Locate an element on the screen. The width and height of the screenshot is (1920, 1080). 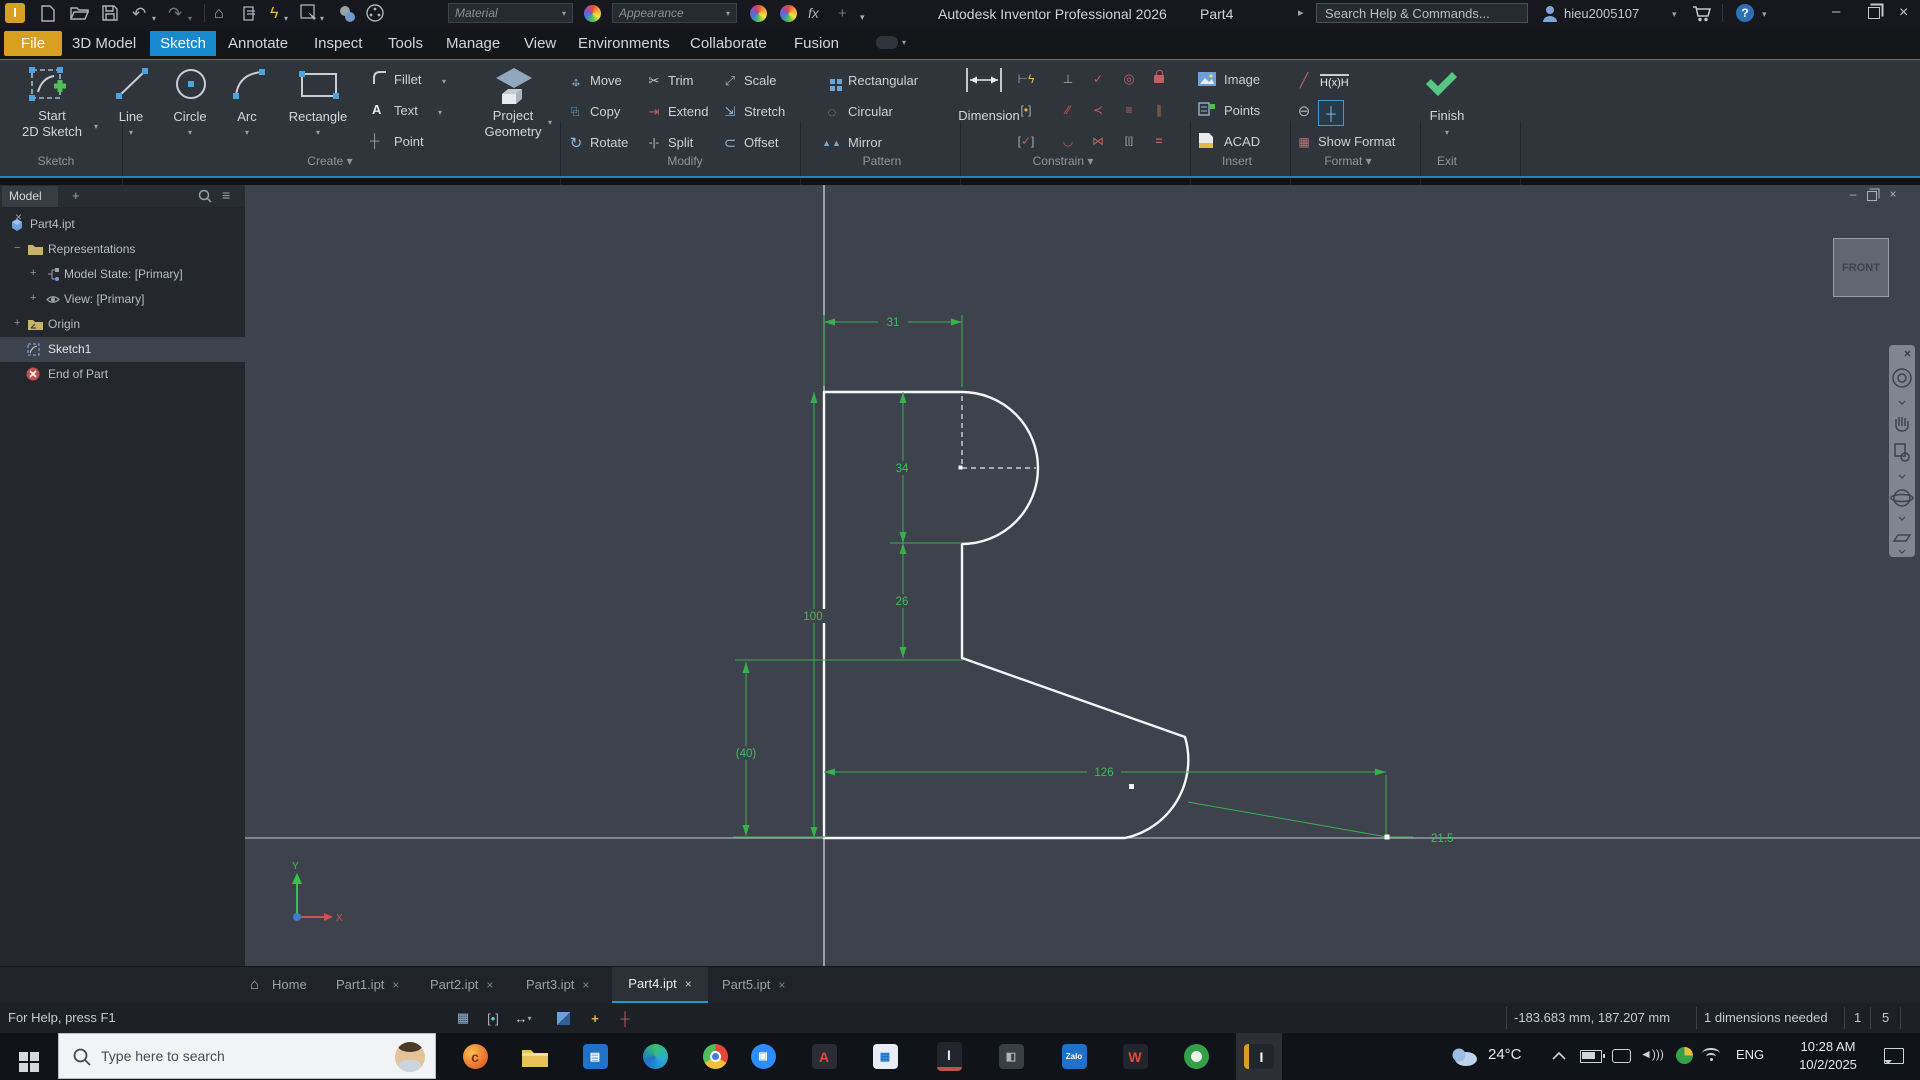
taskbar-search-box: Type here to search is located at coordinates (247, 1056).